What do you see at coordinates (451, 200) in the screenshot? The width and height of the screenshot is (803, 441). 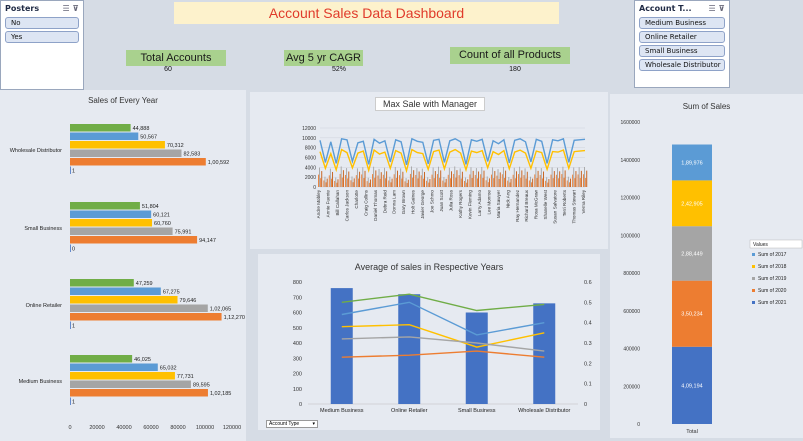 I see `manager-label: Julia Ross` at bounding box center [451, 200].